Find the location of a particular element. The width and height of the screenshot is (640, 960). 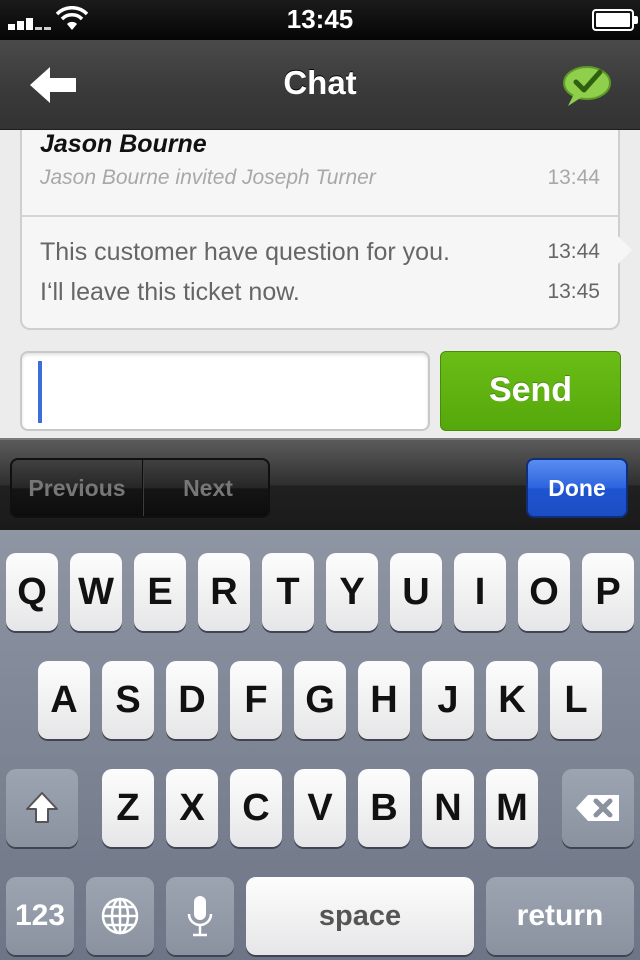

status-bar: 13:45 is located at coordinates (320, 20).